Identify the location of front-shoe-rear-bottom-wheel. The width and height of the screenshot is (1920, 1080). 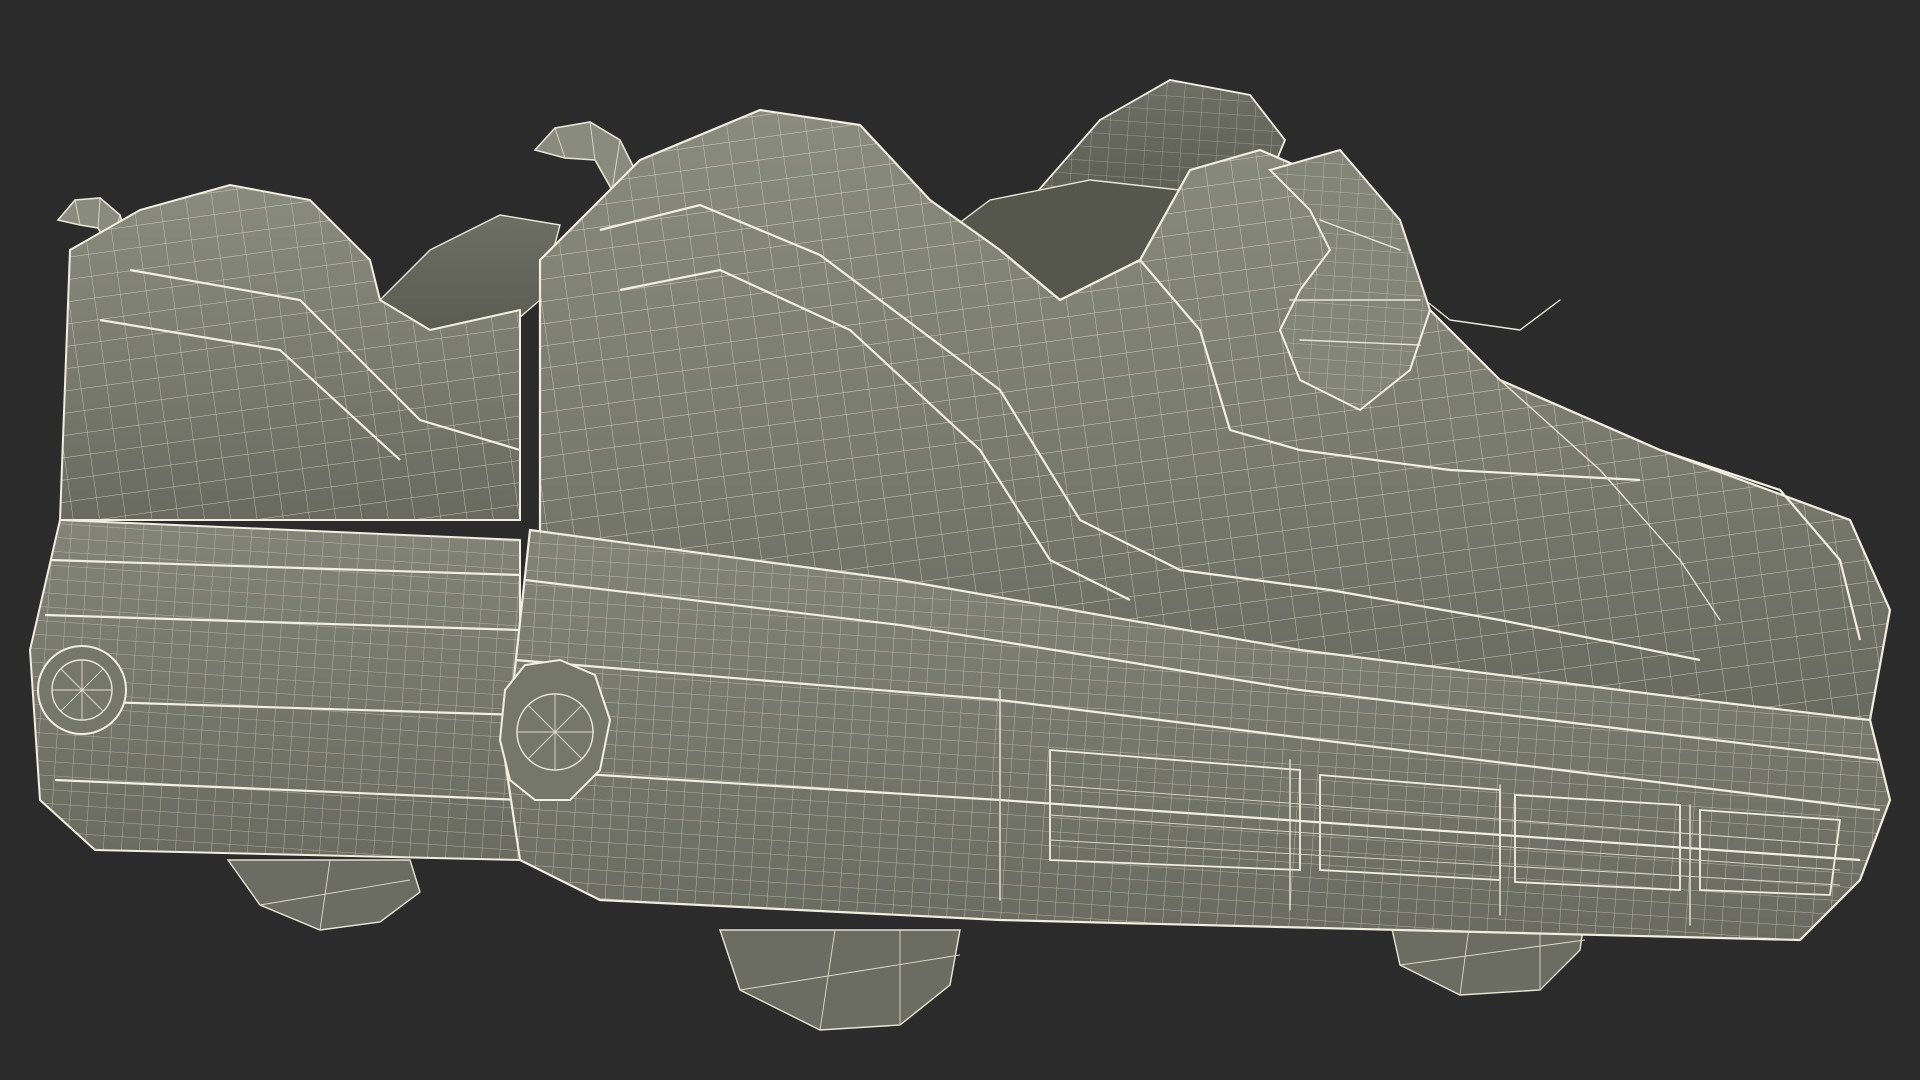
(840, 980).